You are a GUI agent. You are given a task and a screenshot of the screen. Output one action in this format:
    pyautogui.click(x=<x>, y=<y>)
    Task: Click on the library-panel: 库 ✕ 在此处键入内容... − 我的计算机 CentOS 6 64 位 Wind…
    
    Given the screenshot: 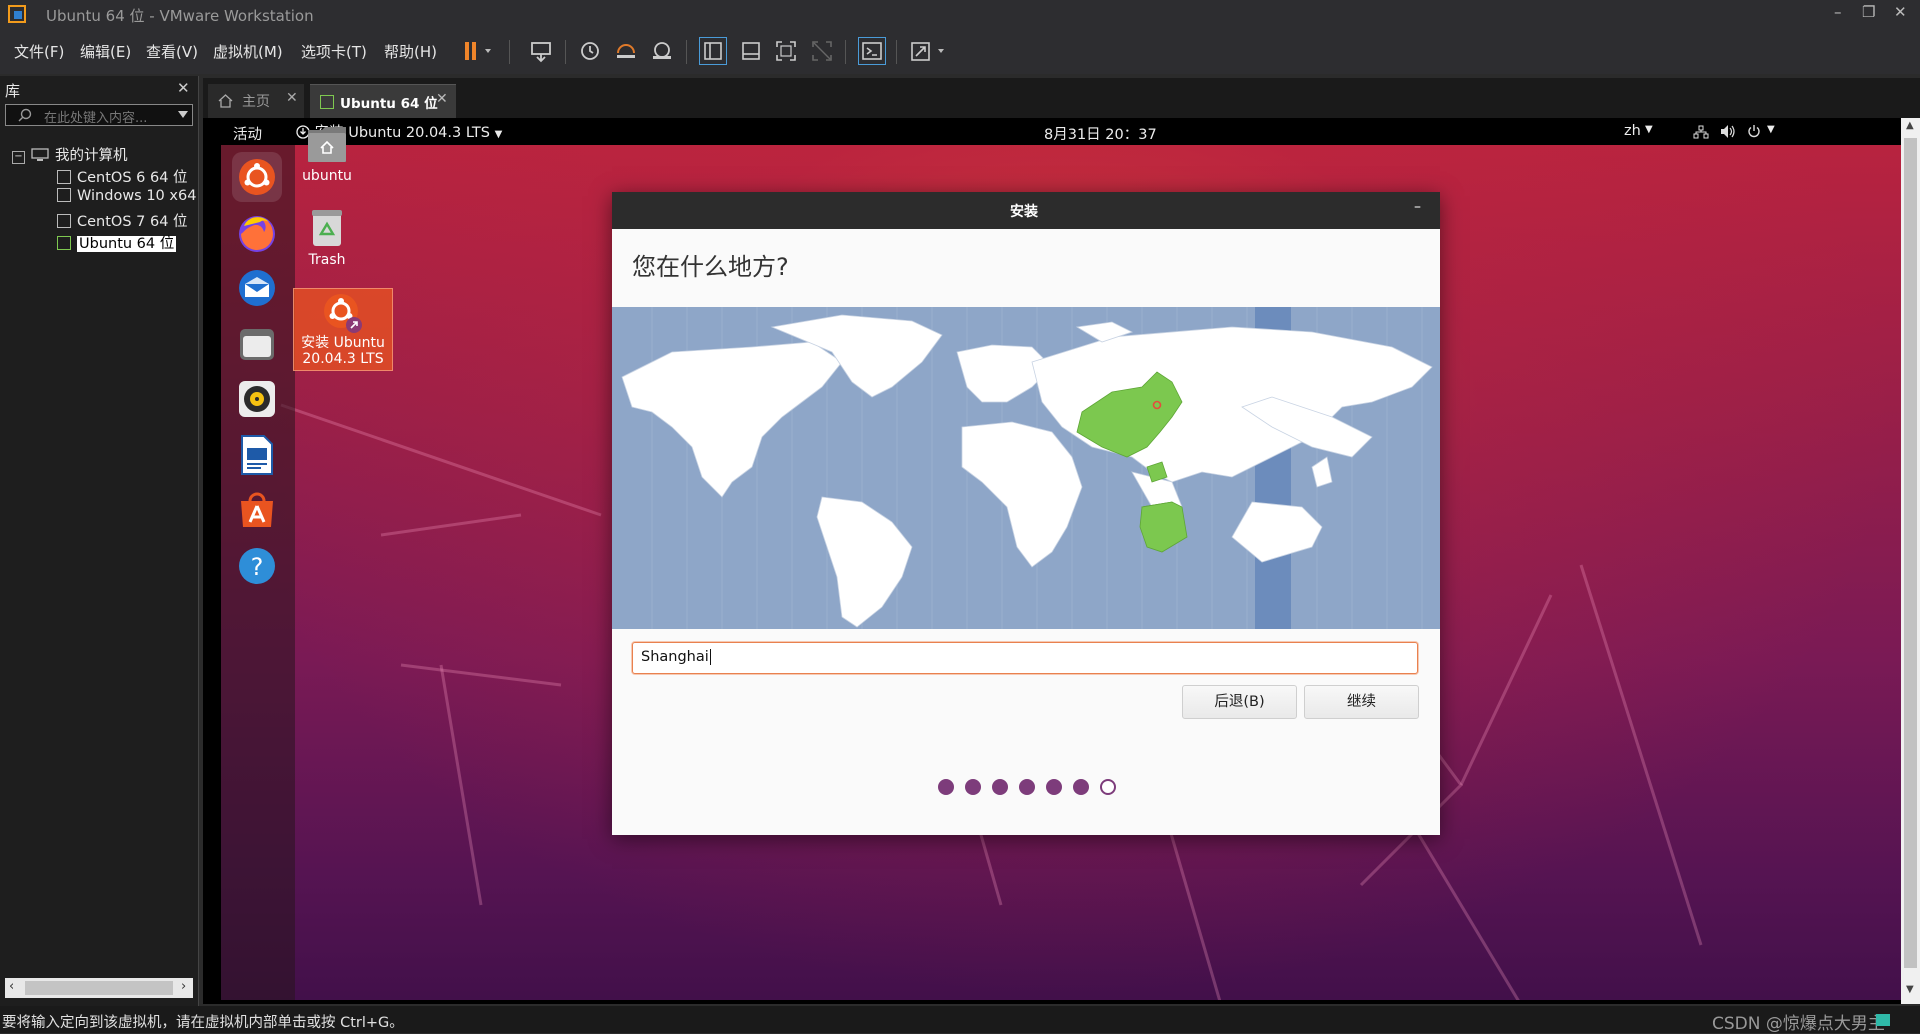 What is the action you would take?
    pyautogui.click(x=99, y=541)
    